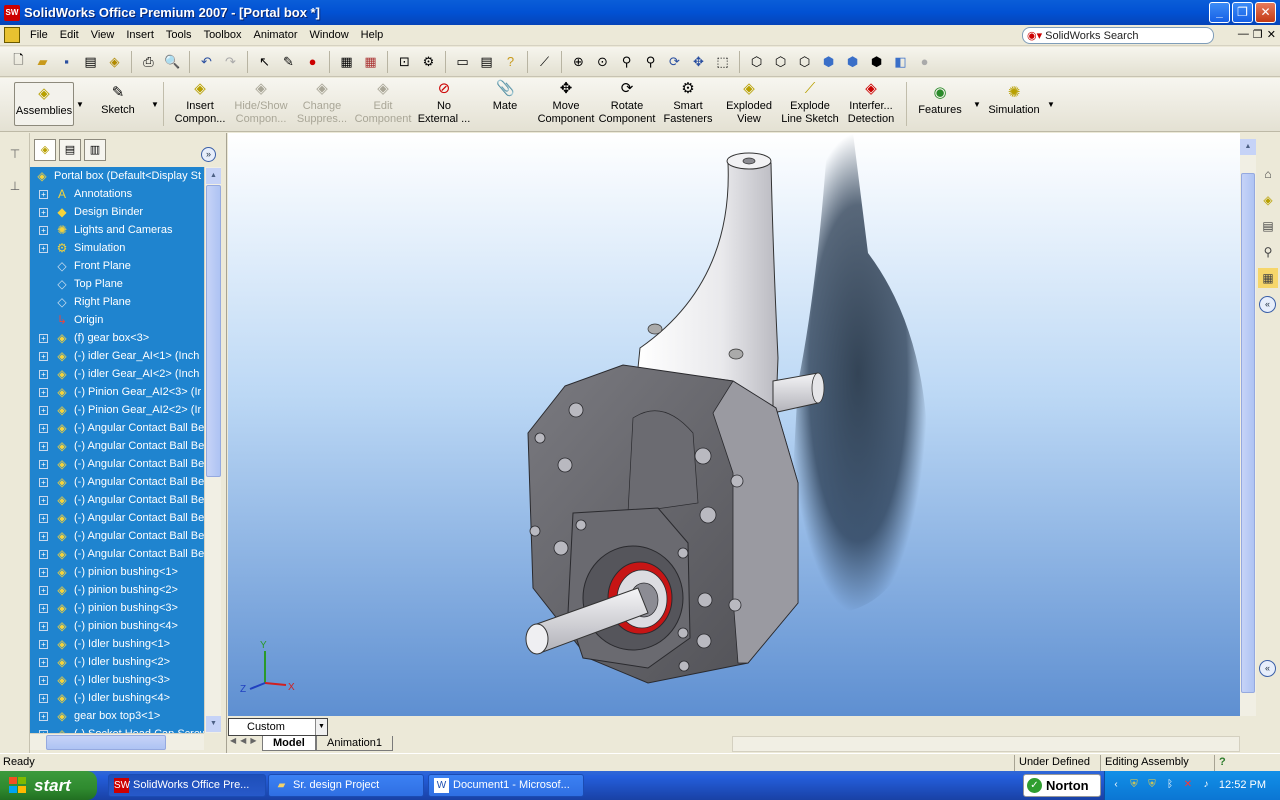 Image resolution: width=1280 pixels, height=800 pixels. What do you see at coordinates (312, 61) in the screenshot?
I see `rebuild-icon: ●` at bounding box center [312, 61].